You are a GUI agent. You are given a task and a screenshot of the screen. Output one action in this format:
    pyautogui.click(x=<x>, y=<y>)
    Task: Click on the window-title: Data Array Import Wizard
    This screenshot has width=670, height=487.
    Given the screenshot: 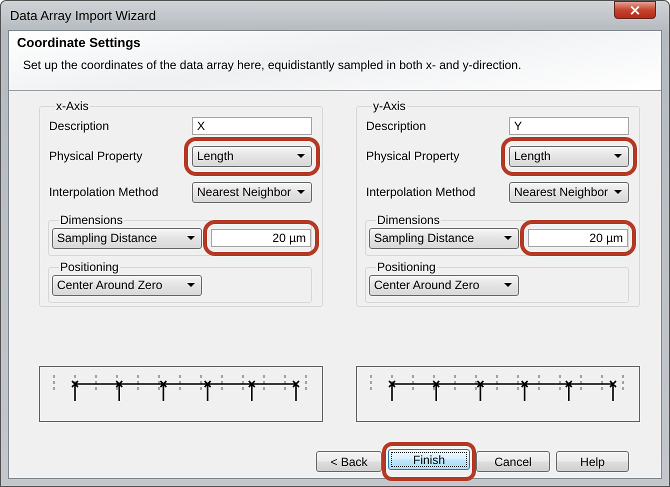 What is the action you would take?
    pyautogui.click(x=82, y=15)
    